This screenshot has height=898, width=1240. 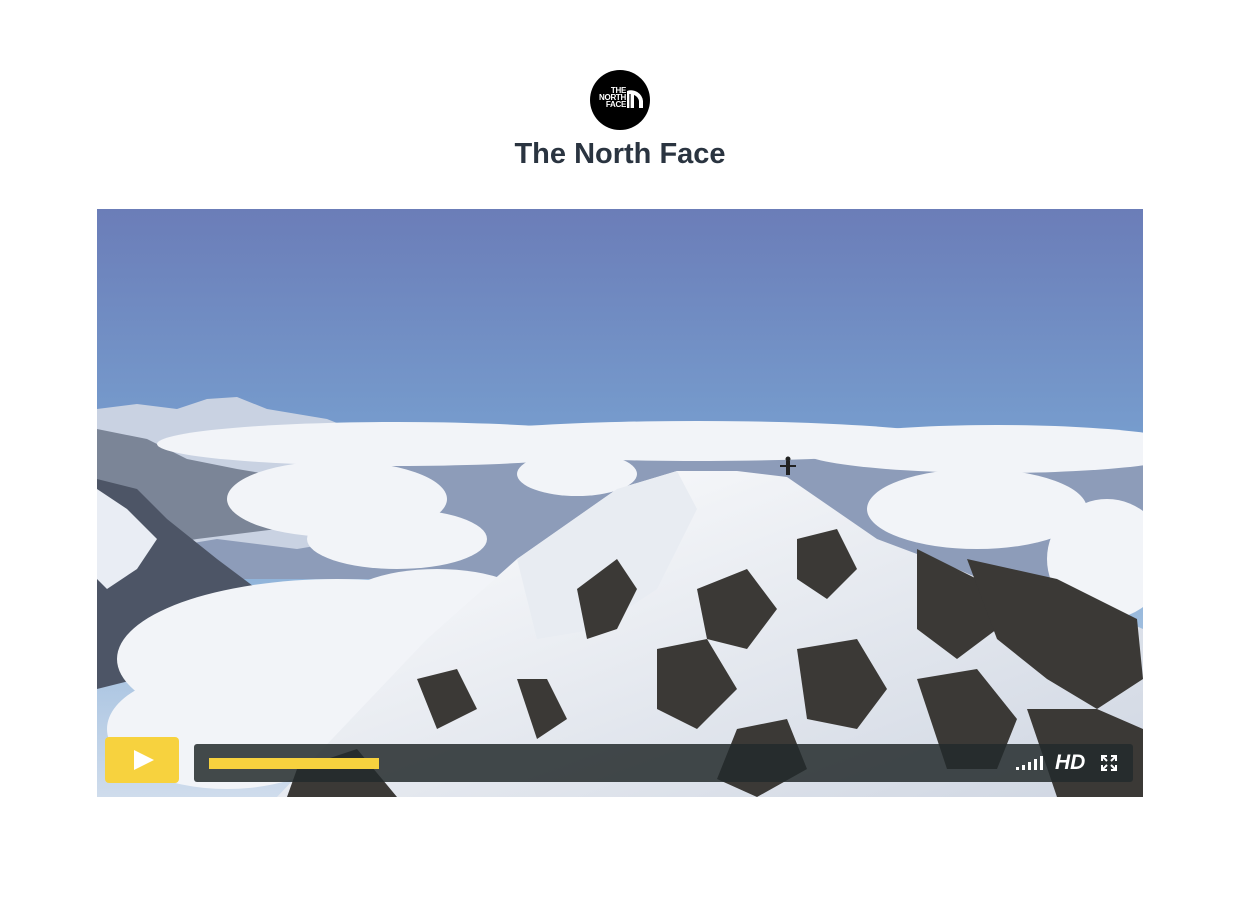 What do you see at coordinates (1109, 763) in the screenshot?
I see `fullscreen-icon` at bounding box center [1109, 763].